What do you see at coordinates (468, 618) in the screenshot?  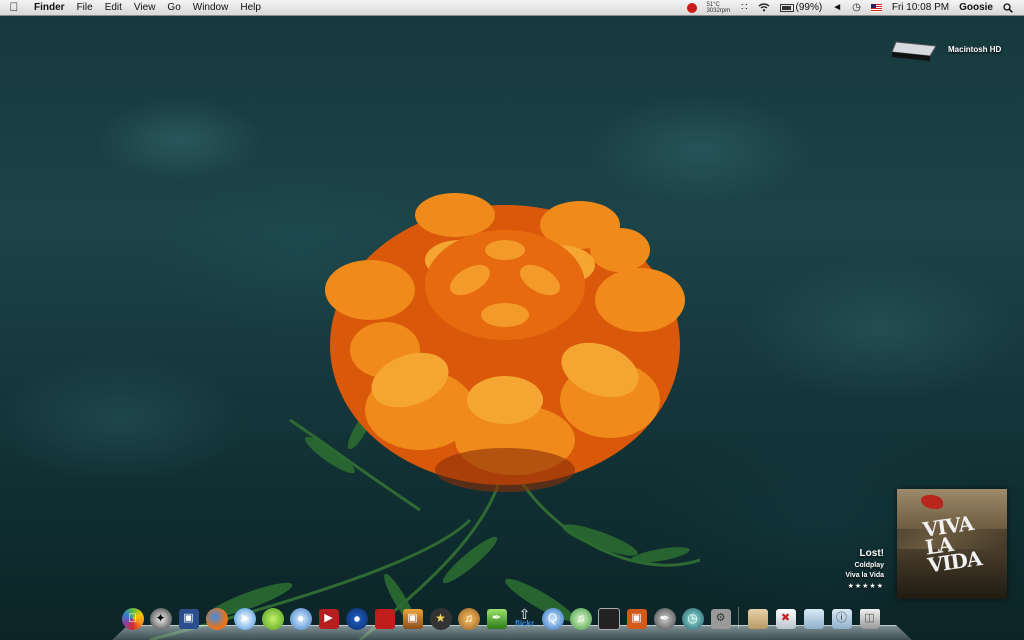 I see `guitar-icon: ♫` at bounding box center [468, 618].